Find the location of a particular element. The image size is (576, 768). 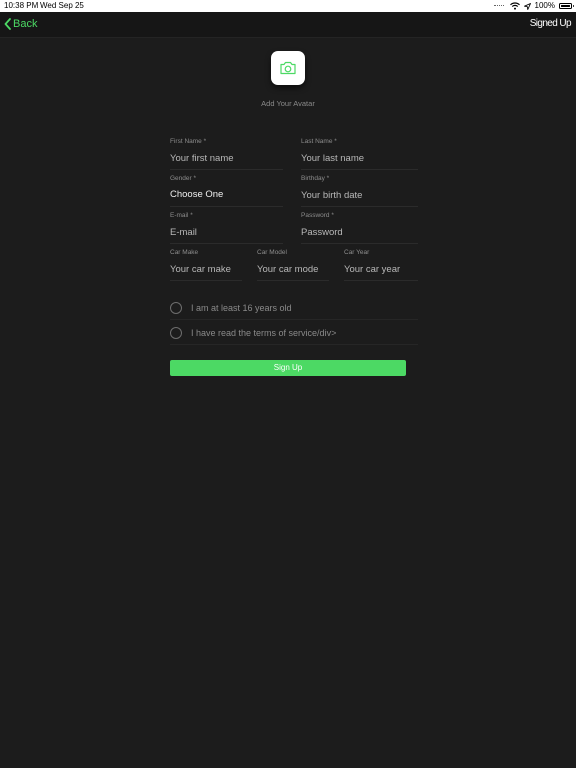

birthday-label: Birthday * is located at coordinates (315, 178).